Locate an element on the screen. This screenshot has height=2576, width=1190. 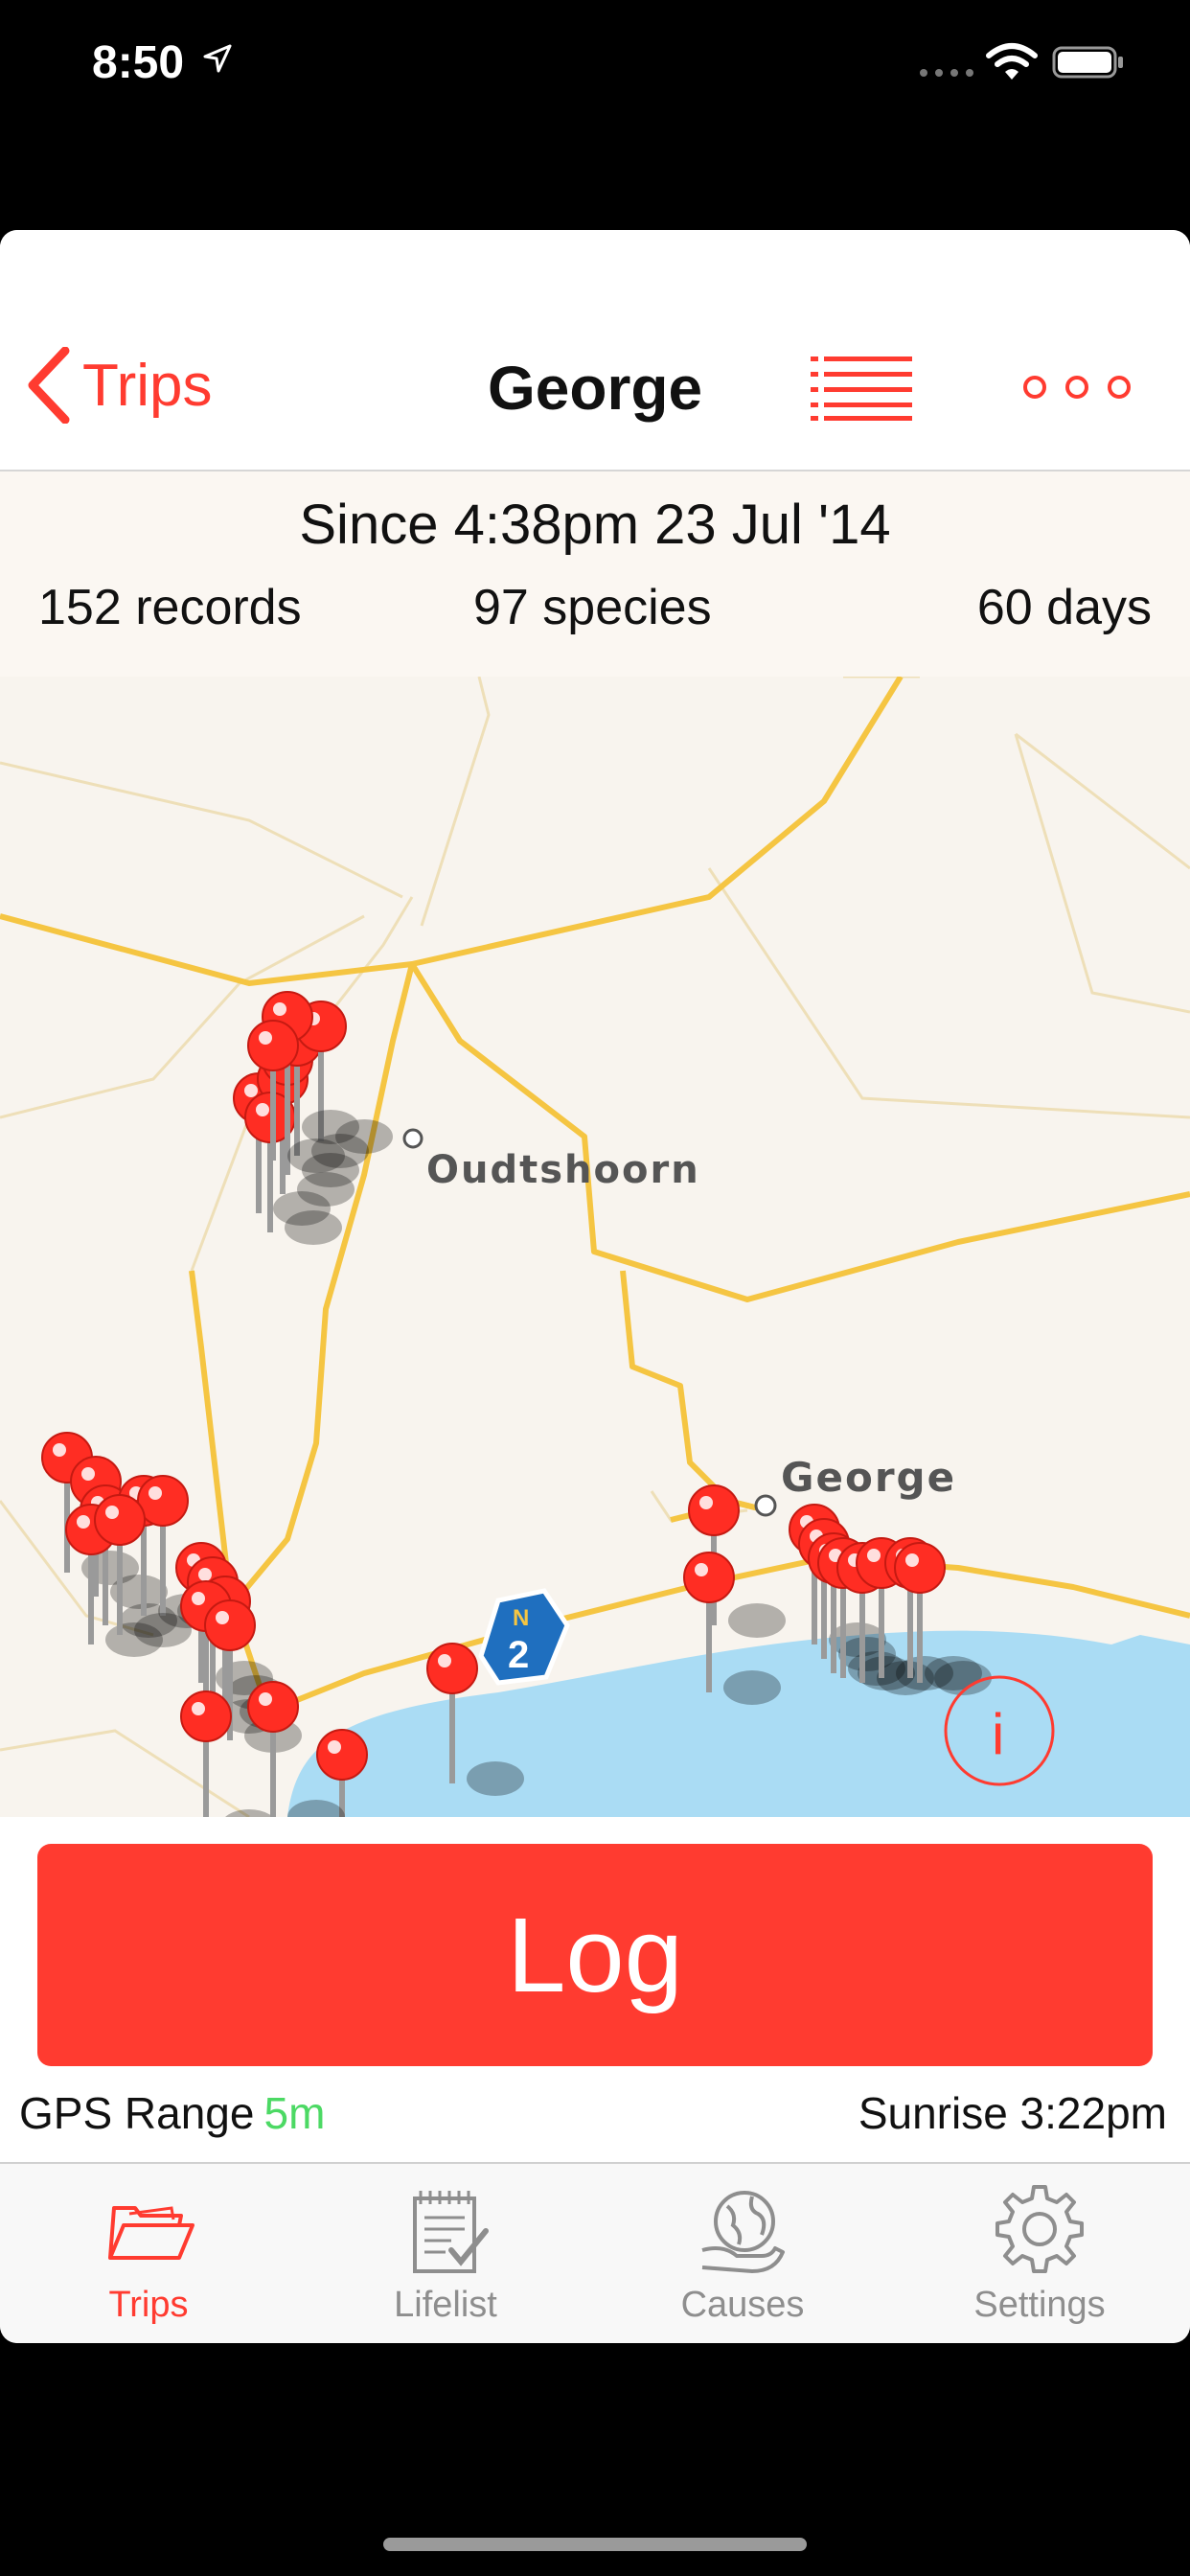
gps-range: GPS Range 5m is located at coordinates (172, 2113).